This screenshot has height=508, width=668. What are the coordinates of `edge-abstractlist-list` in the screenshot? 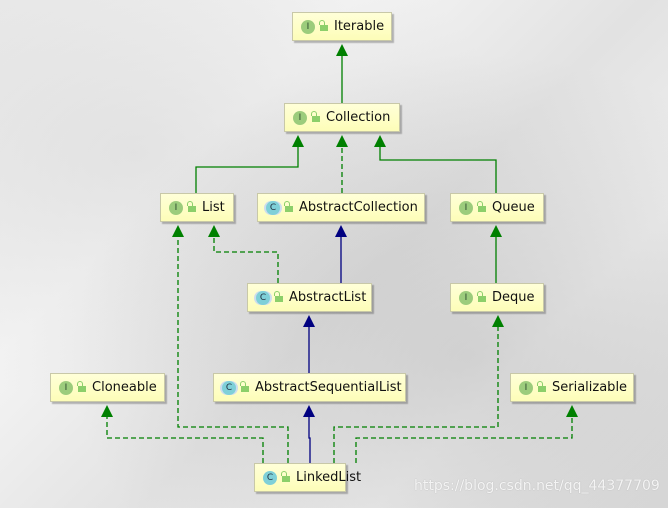 It's located at (246, 259).